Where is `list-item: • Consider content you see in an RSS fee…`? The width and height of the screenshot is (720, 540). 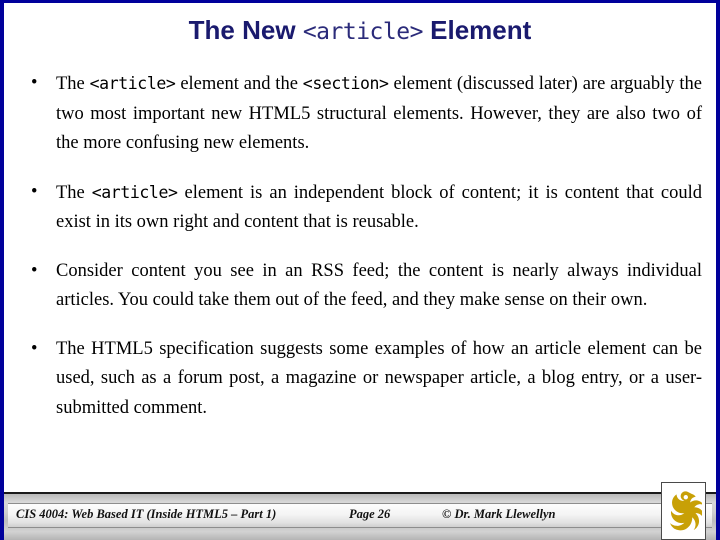
list-item: • Consider content you see in an RSS fee… is located at coordinates (362, 286).